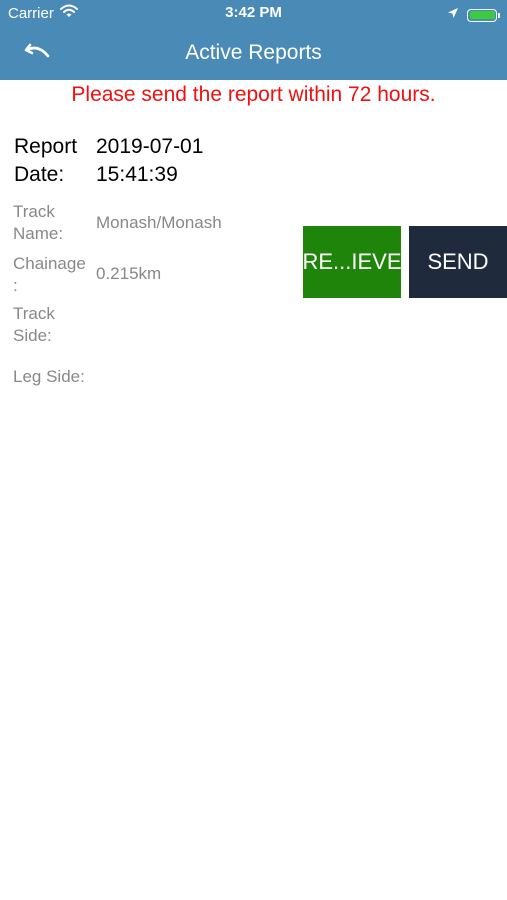 This screenshot has height=900, width=507. I want to click on app-header: Carrier 3:42 PM Active Reports, so click(253, 40).